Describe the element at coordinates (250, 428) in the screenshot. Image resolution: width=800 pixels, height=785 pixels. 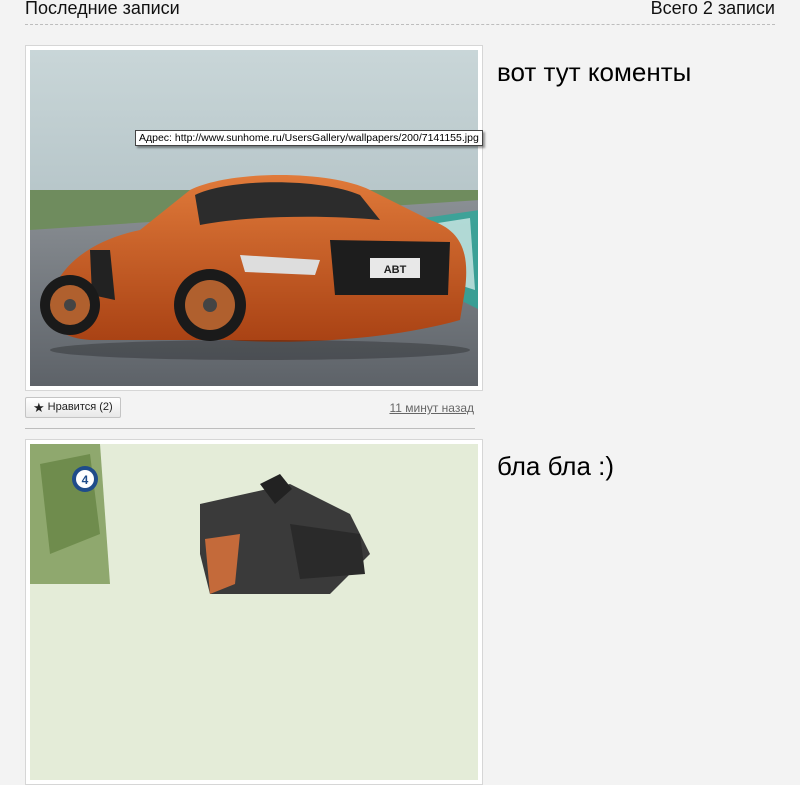
I see `post-divider` at that location.